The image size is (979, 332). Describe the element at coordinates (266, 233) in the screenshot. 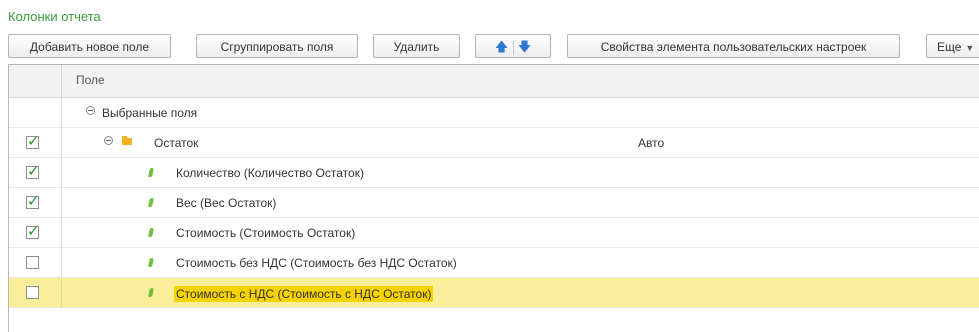

I see `row-label: Стоимость (Стоимость Остаток)` at that location.